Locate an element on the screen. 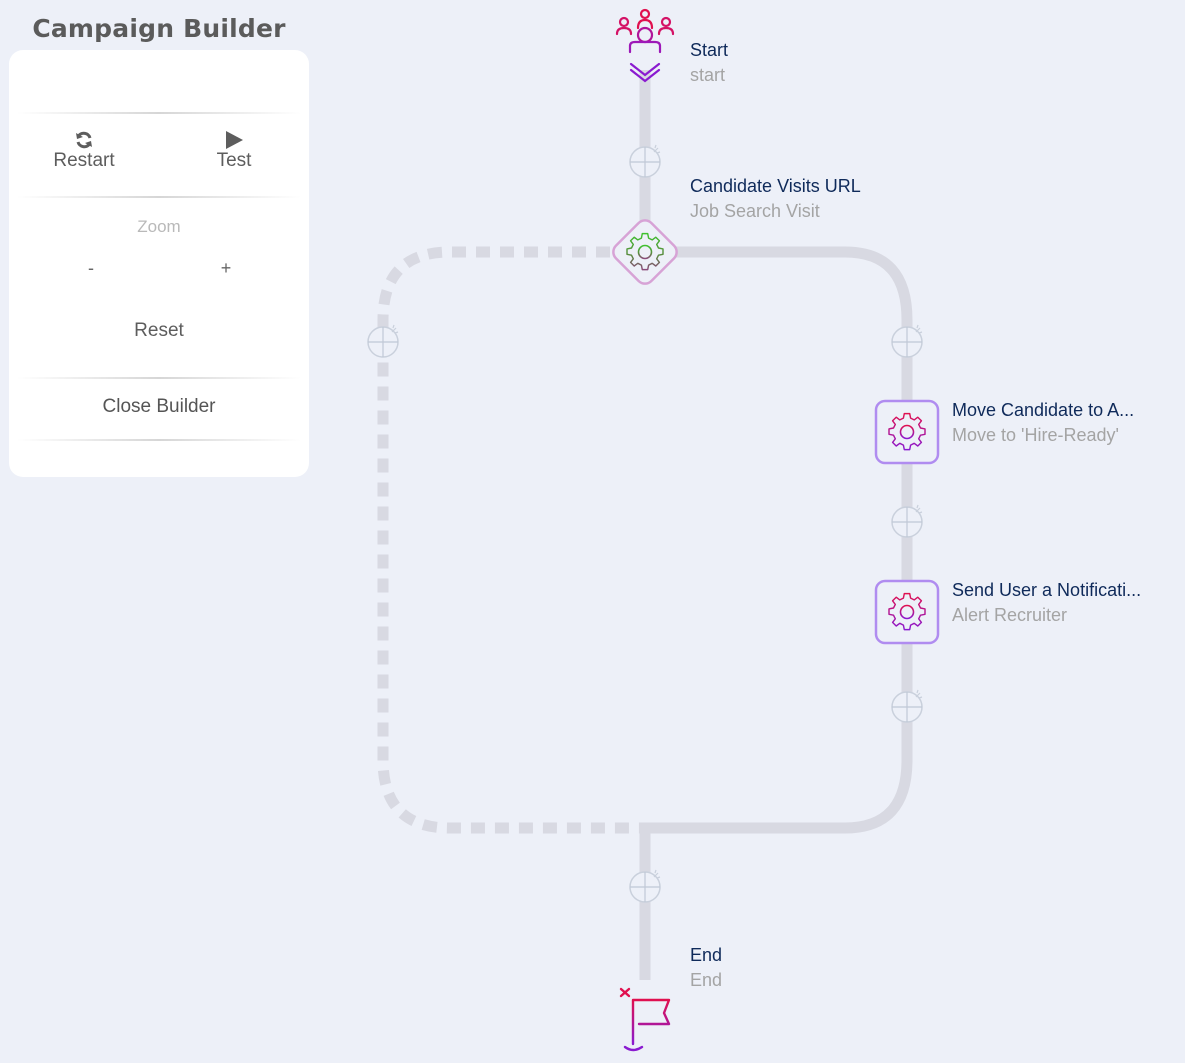 The height and width of the screenshot is (1063, 1185). play-icon is located at coordinates (234, 139).